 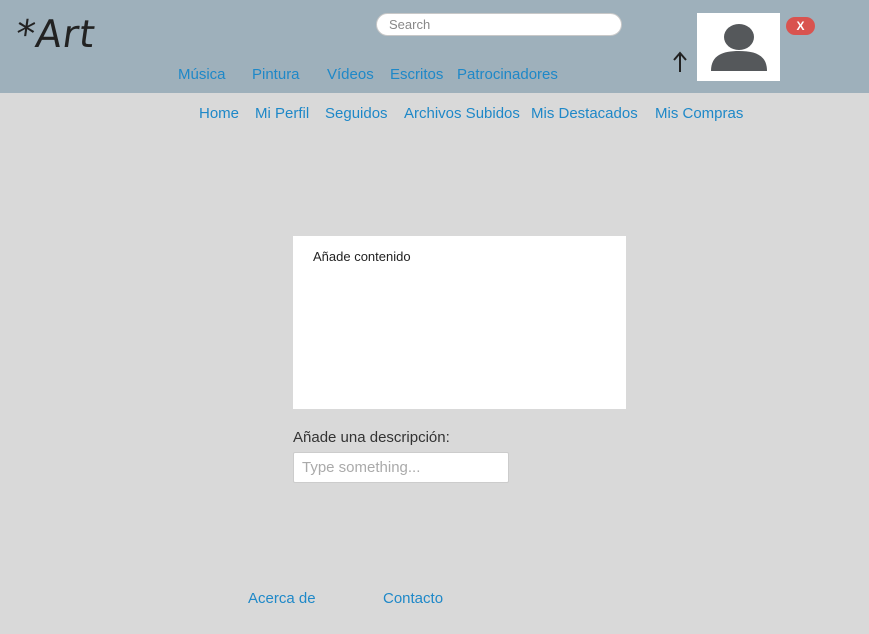 What do you see at coordinates (416, 75) in the screenshot?
I see `nav-item-escritos: Escritos` at bounding box center [416, 75].